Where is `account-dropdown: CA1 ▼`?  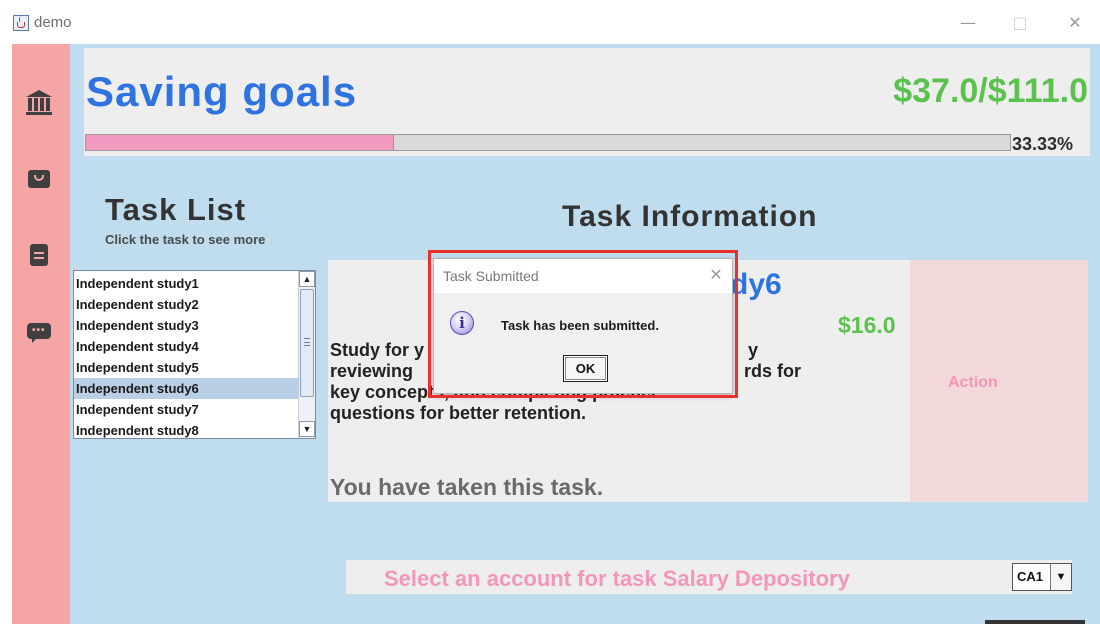
account-dropdown: CA1 ▼ is located at coordinates (1042, 577).